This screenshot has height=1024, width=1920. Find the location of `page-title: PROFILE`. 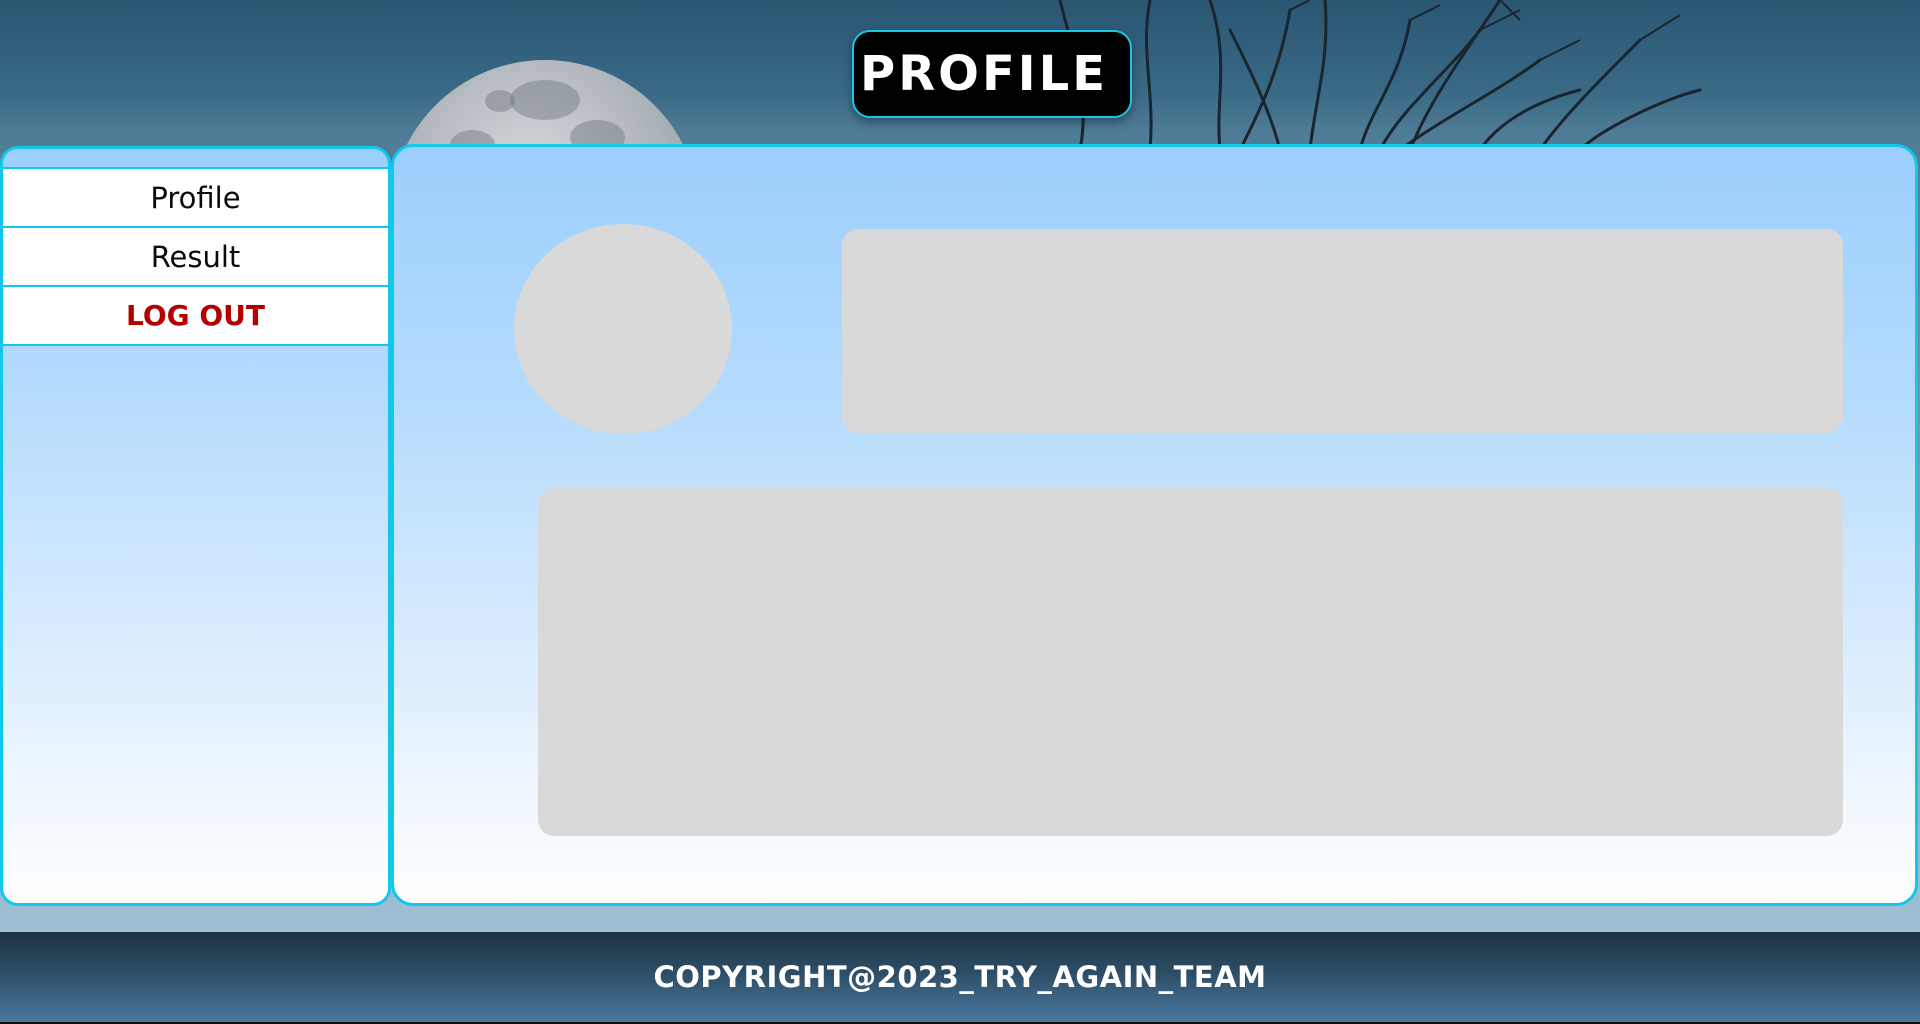

page-title: PROFILE is located at coordinates (984, 74).